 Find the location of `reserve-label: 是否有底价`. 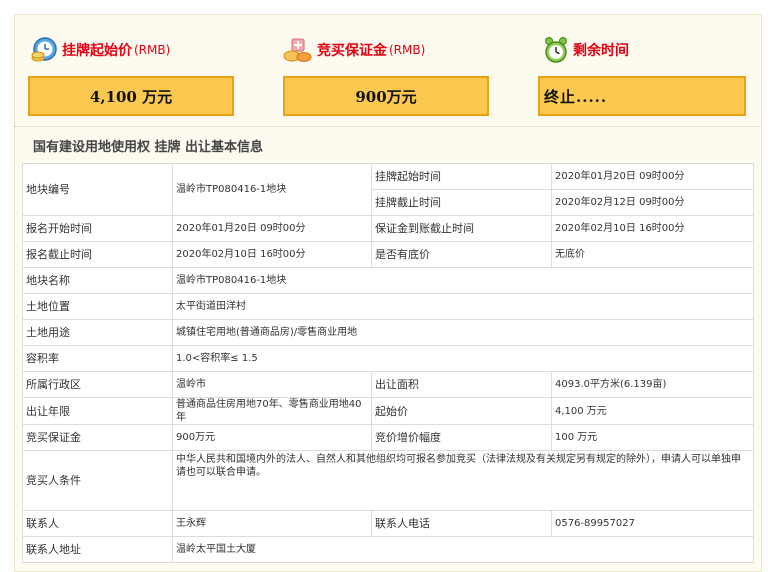

reserve-label: 是否有底价 is located at coordinates (461, 254).